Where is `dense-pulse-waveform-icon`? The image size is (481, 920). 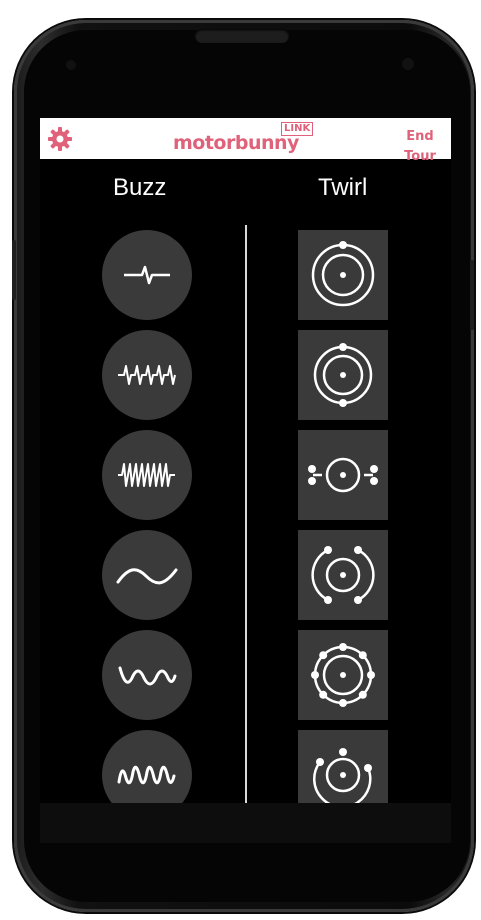
dense-pulse-waveform-icon is located at coordinates (146, 475).